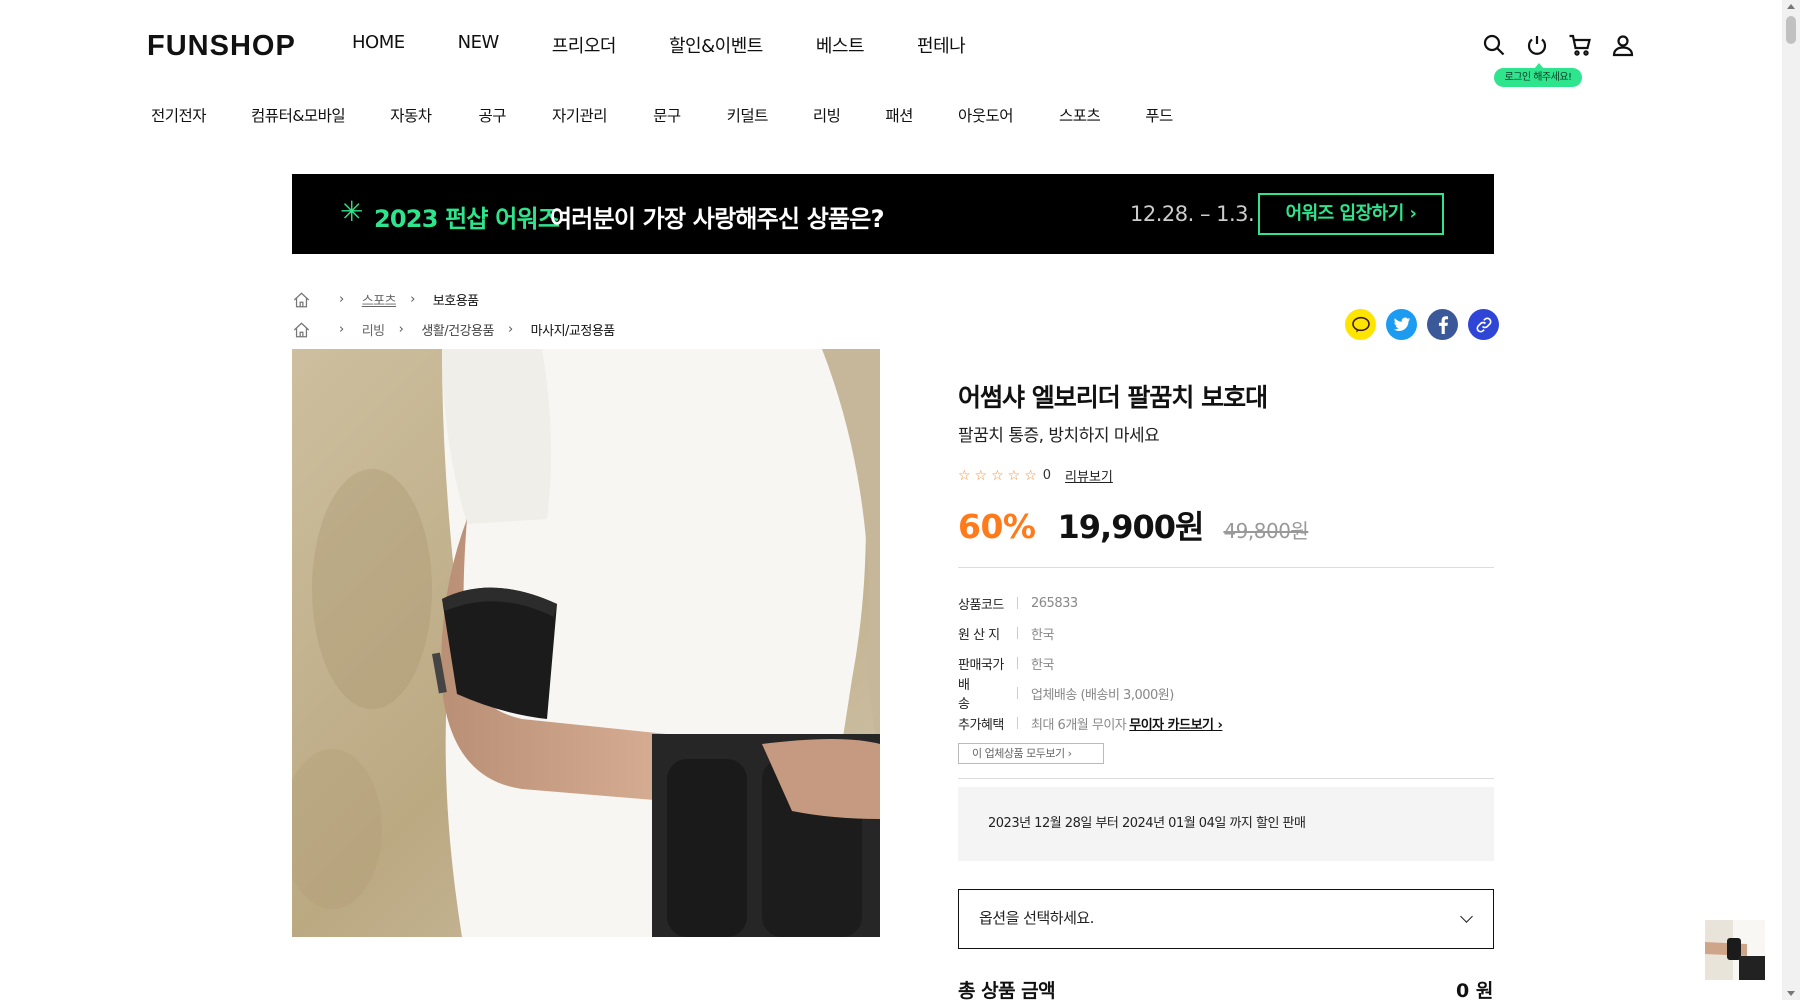  Describe the element at coordinates (981, 665) in the screenshot. I see `spec-key: 판매국가` at that location.